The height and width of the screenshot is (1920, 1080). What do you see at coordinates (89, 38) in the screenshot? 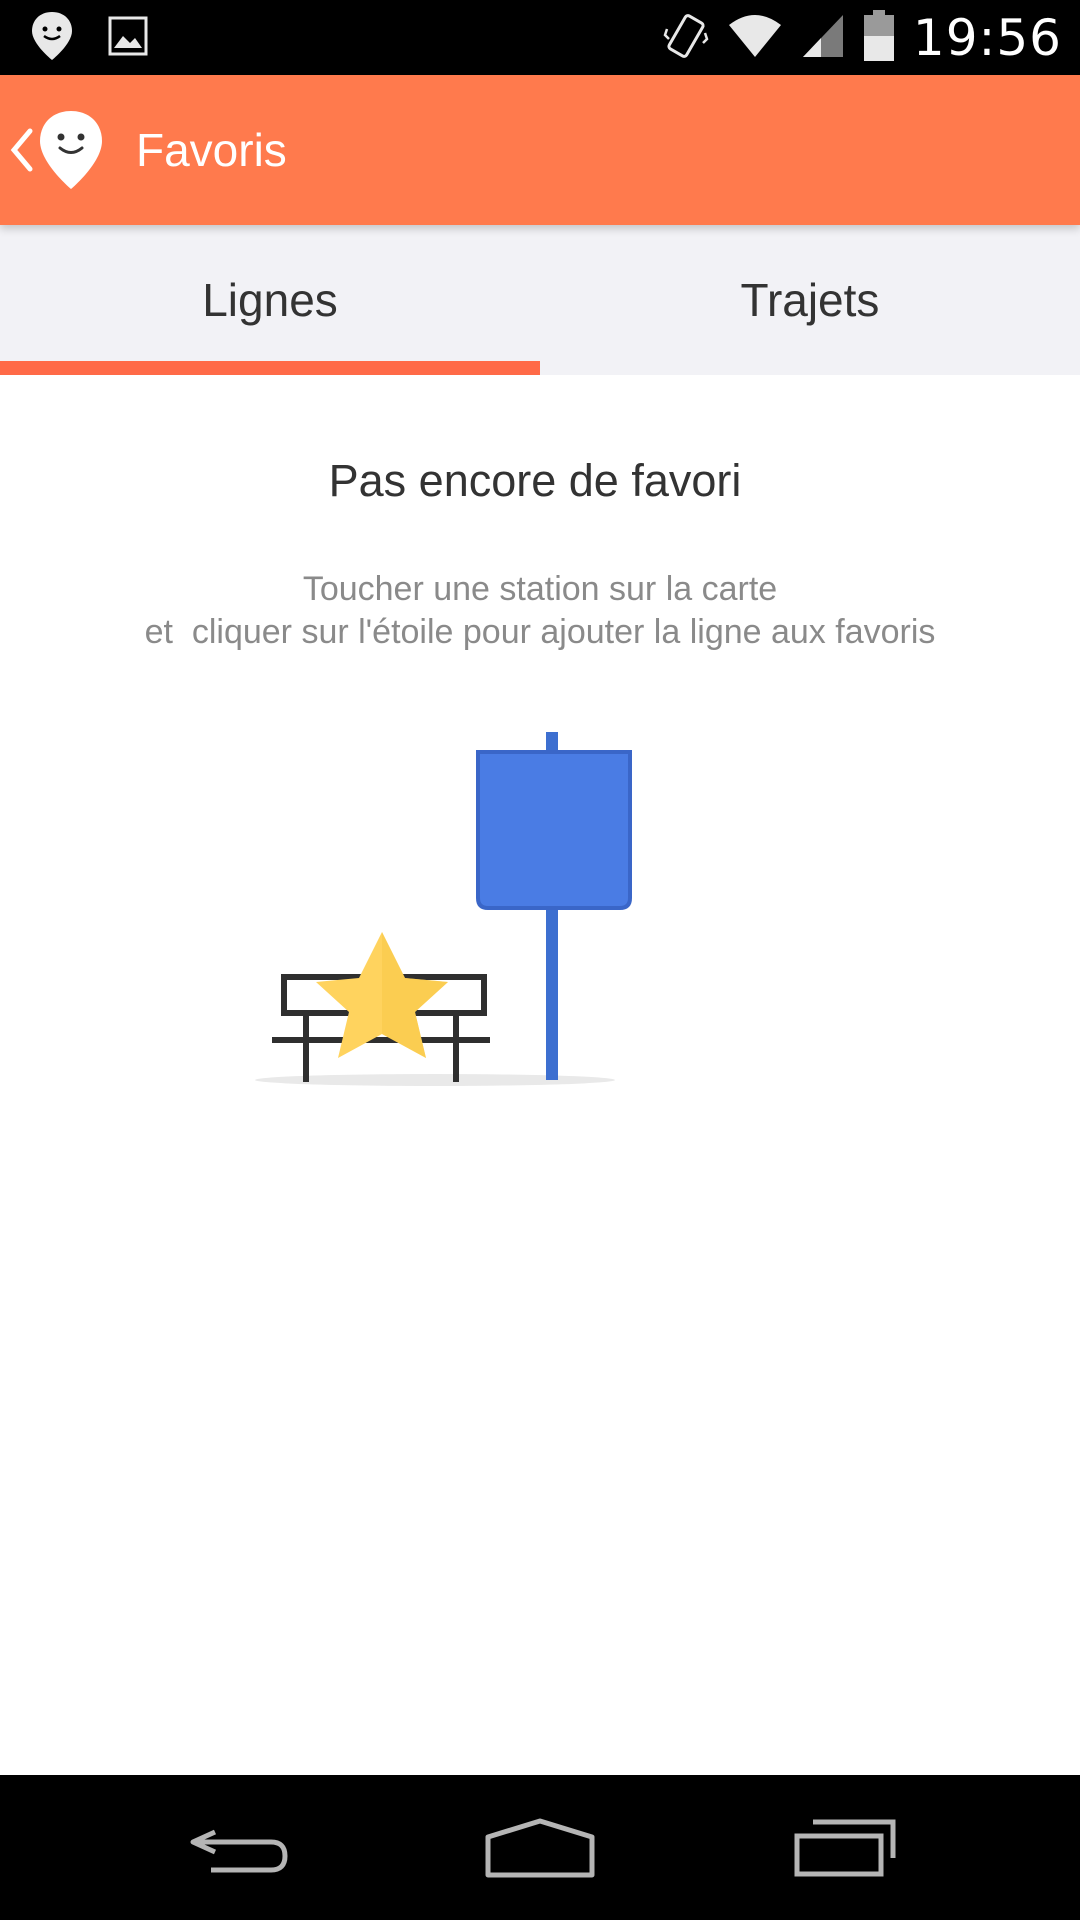
I see `status-notifications` at bounding box center [89, 38].